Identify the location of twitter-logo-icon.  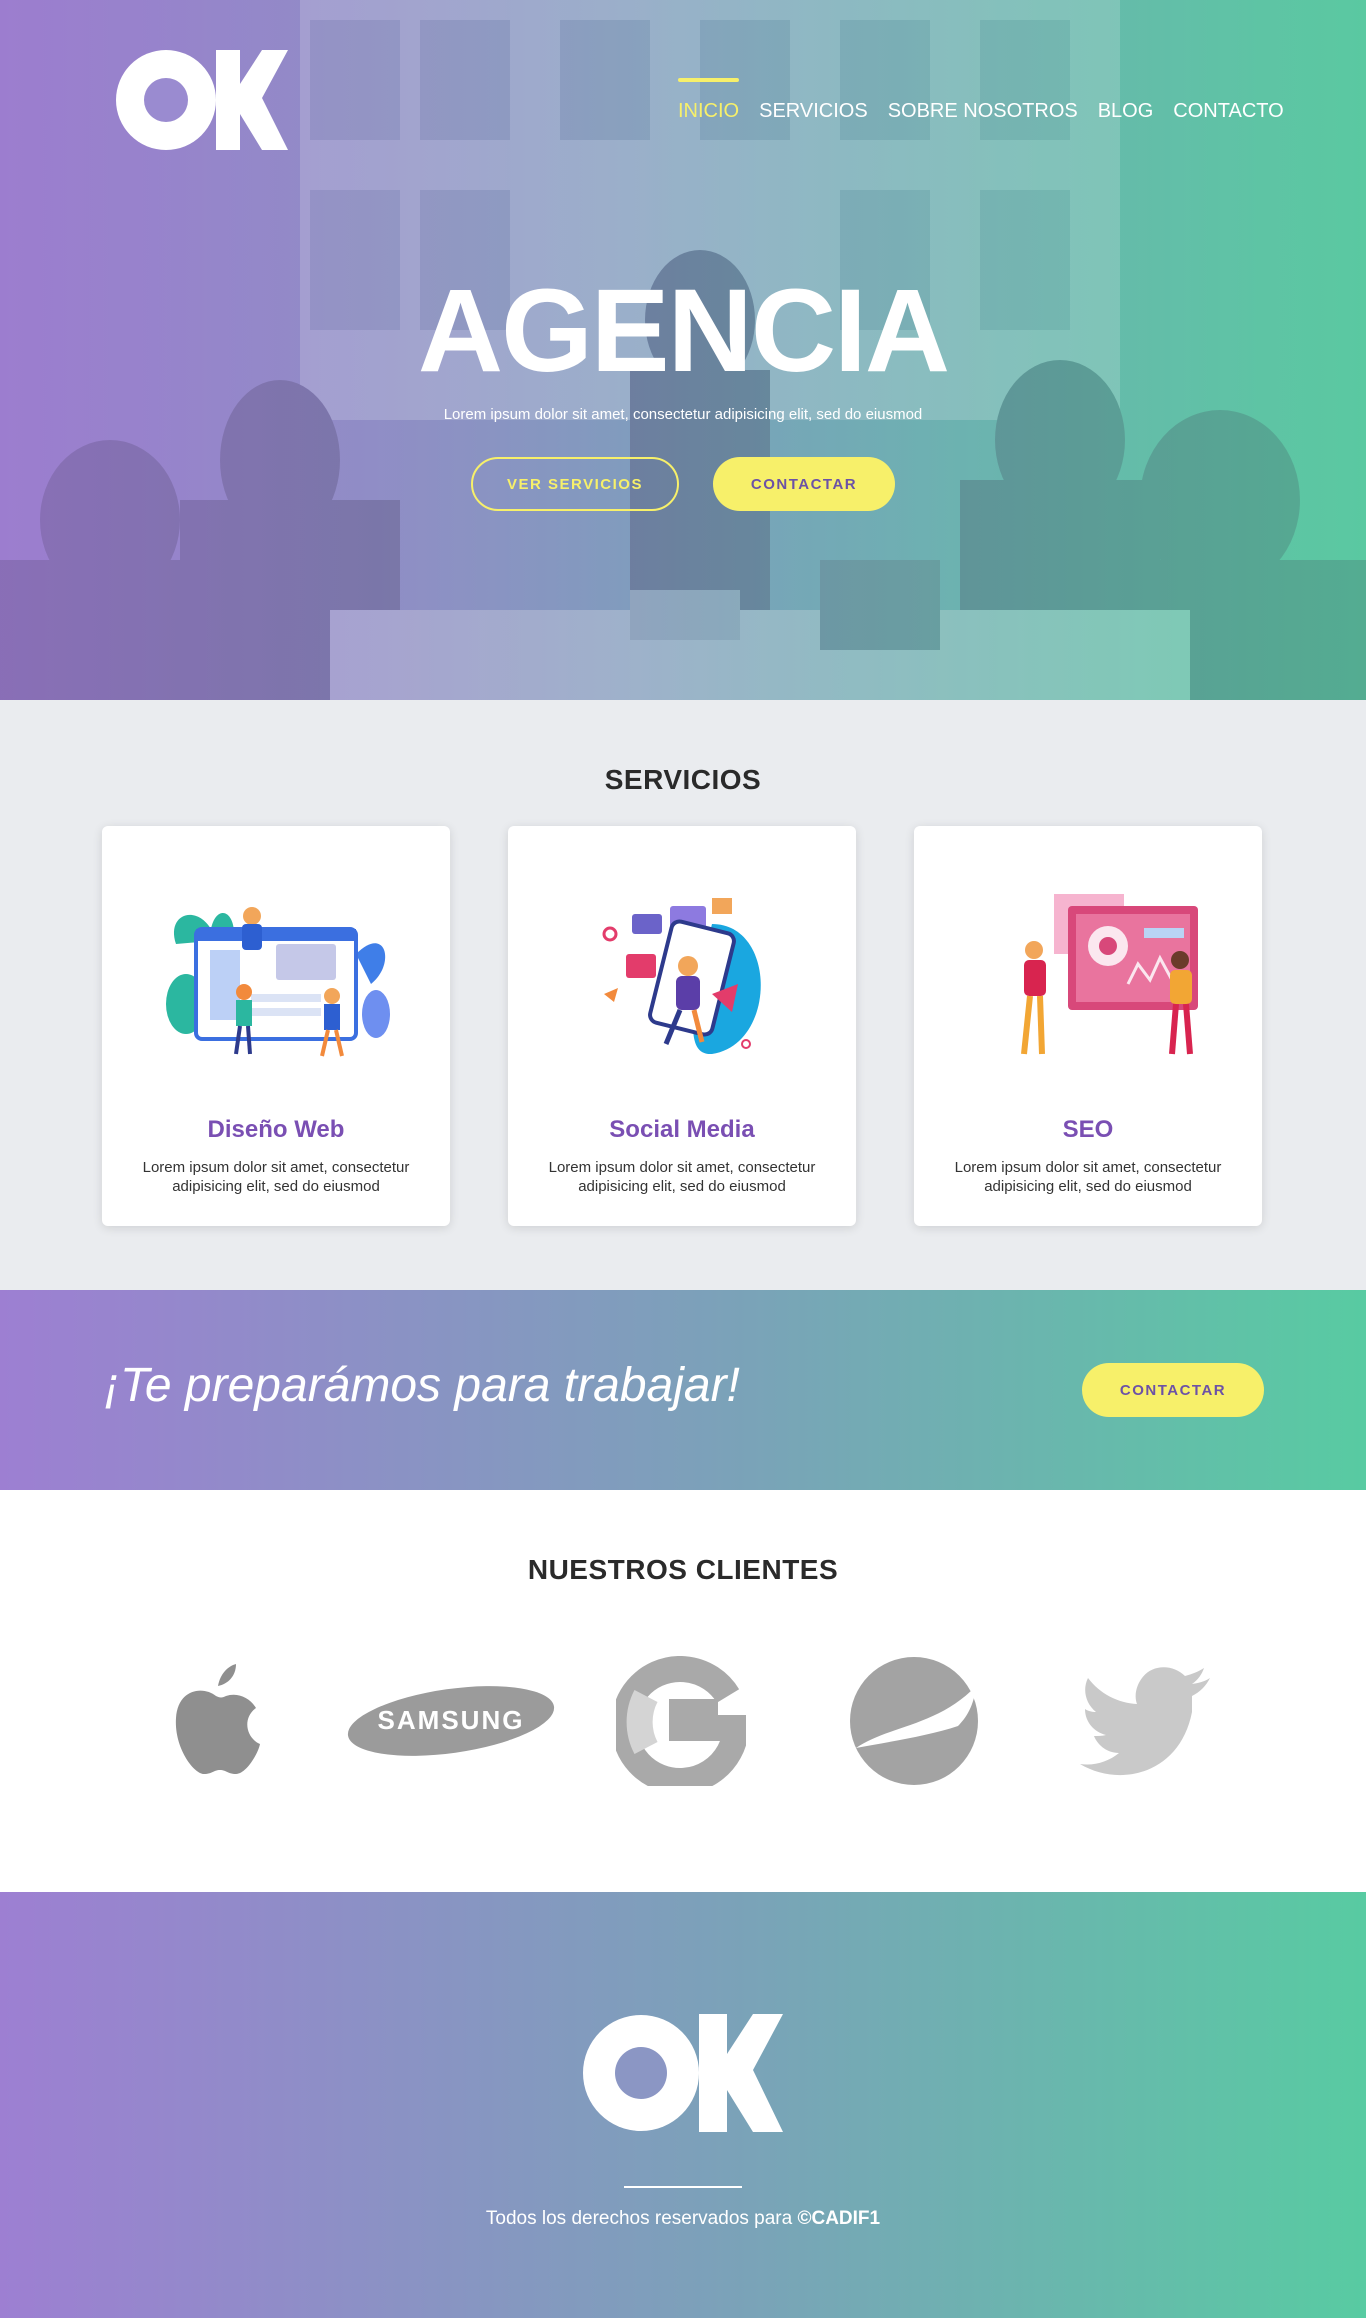
(1145, 1721).